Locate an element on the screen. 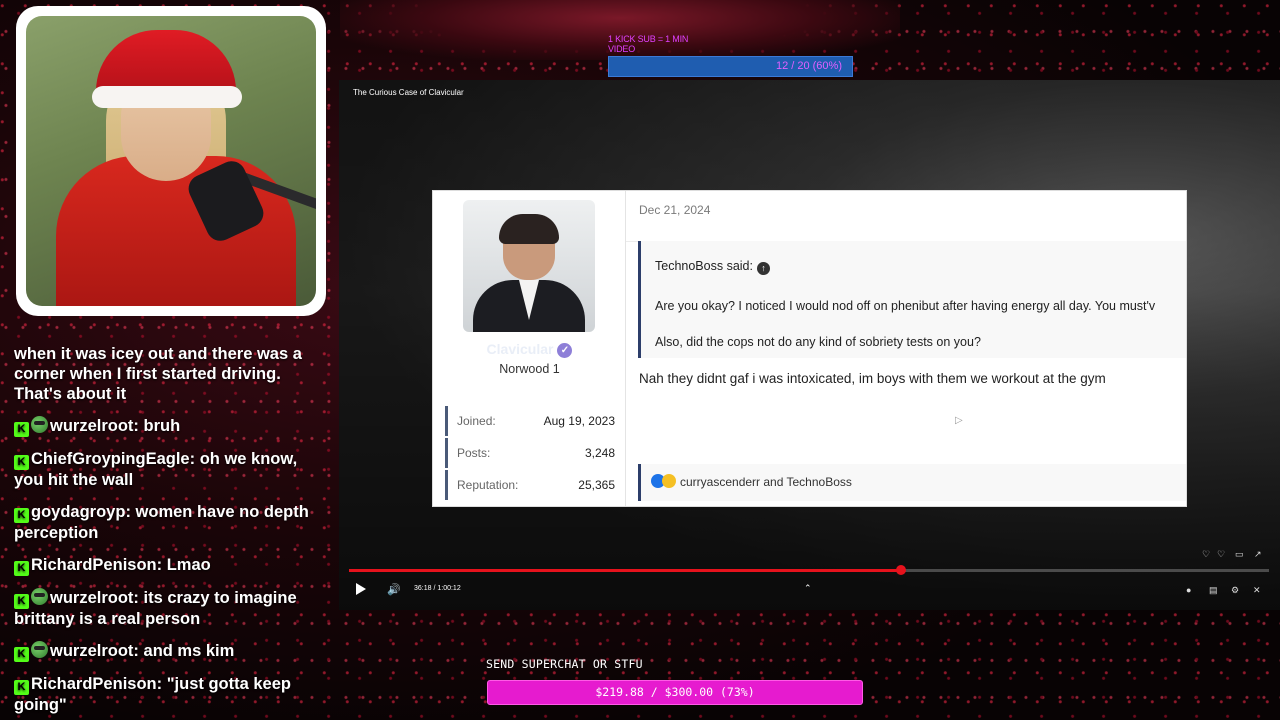 The width and height of the screenshot is (1280, 720). settings-icon: ⚙ is located at coordinates (1235, 590).